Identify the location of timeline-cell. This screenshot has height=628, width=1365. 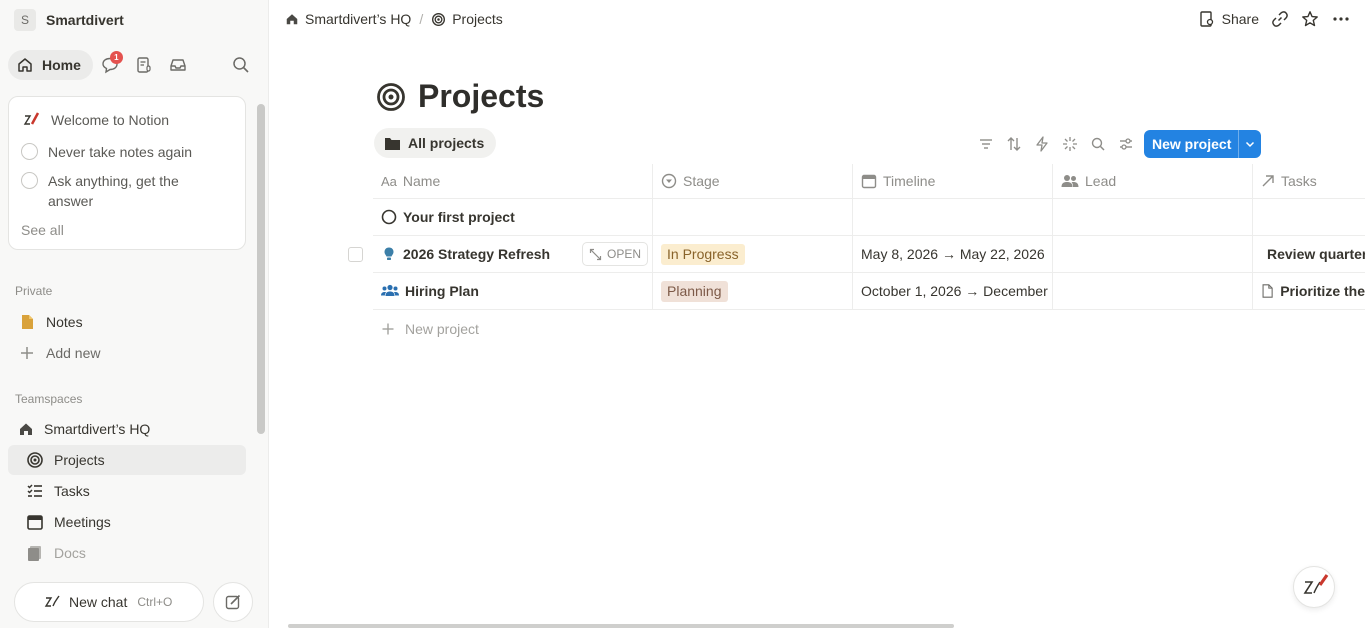
(953, 217).